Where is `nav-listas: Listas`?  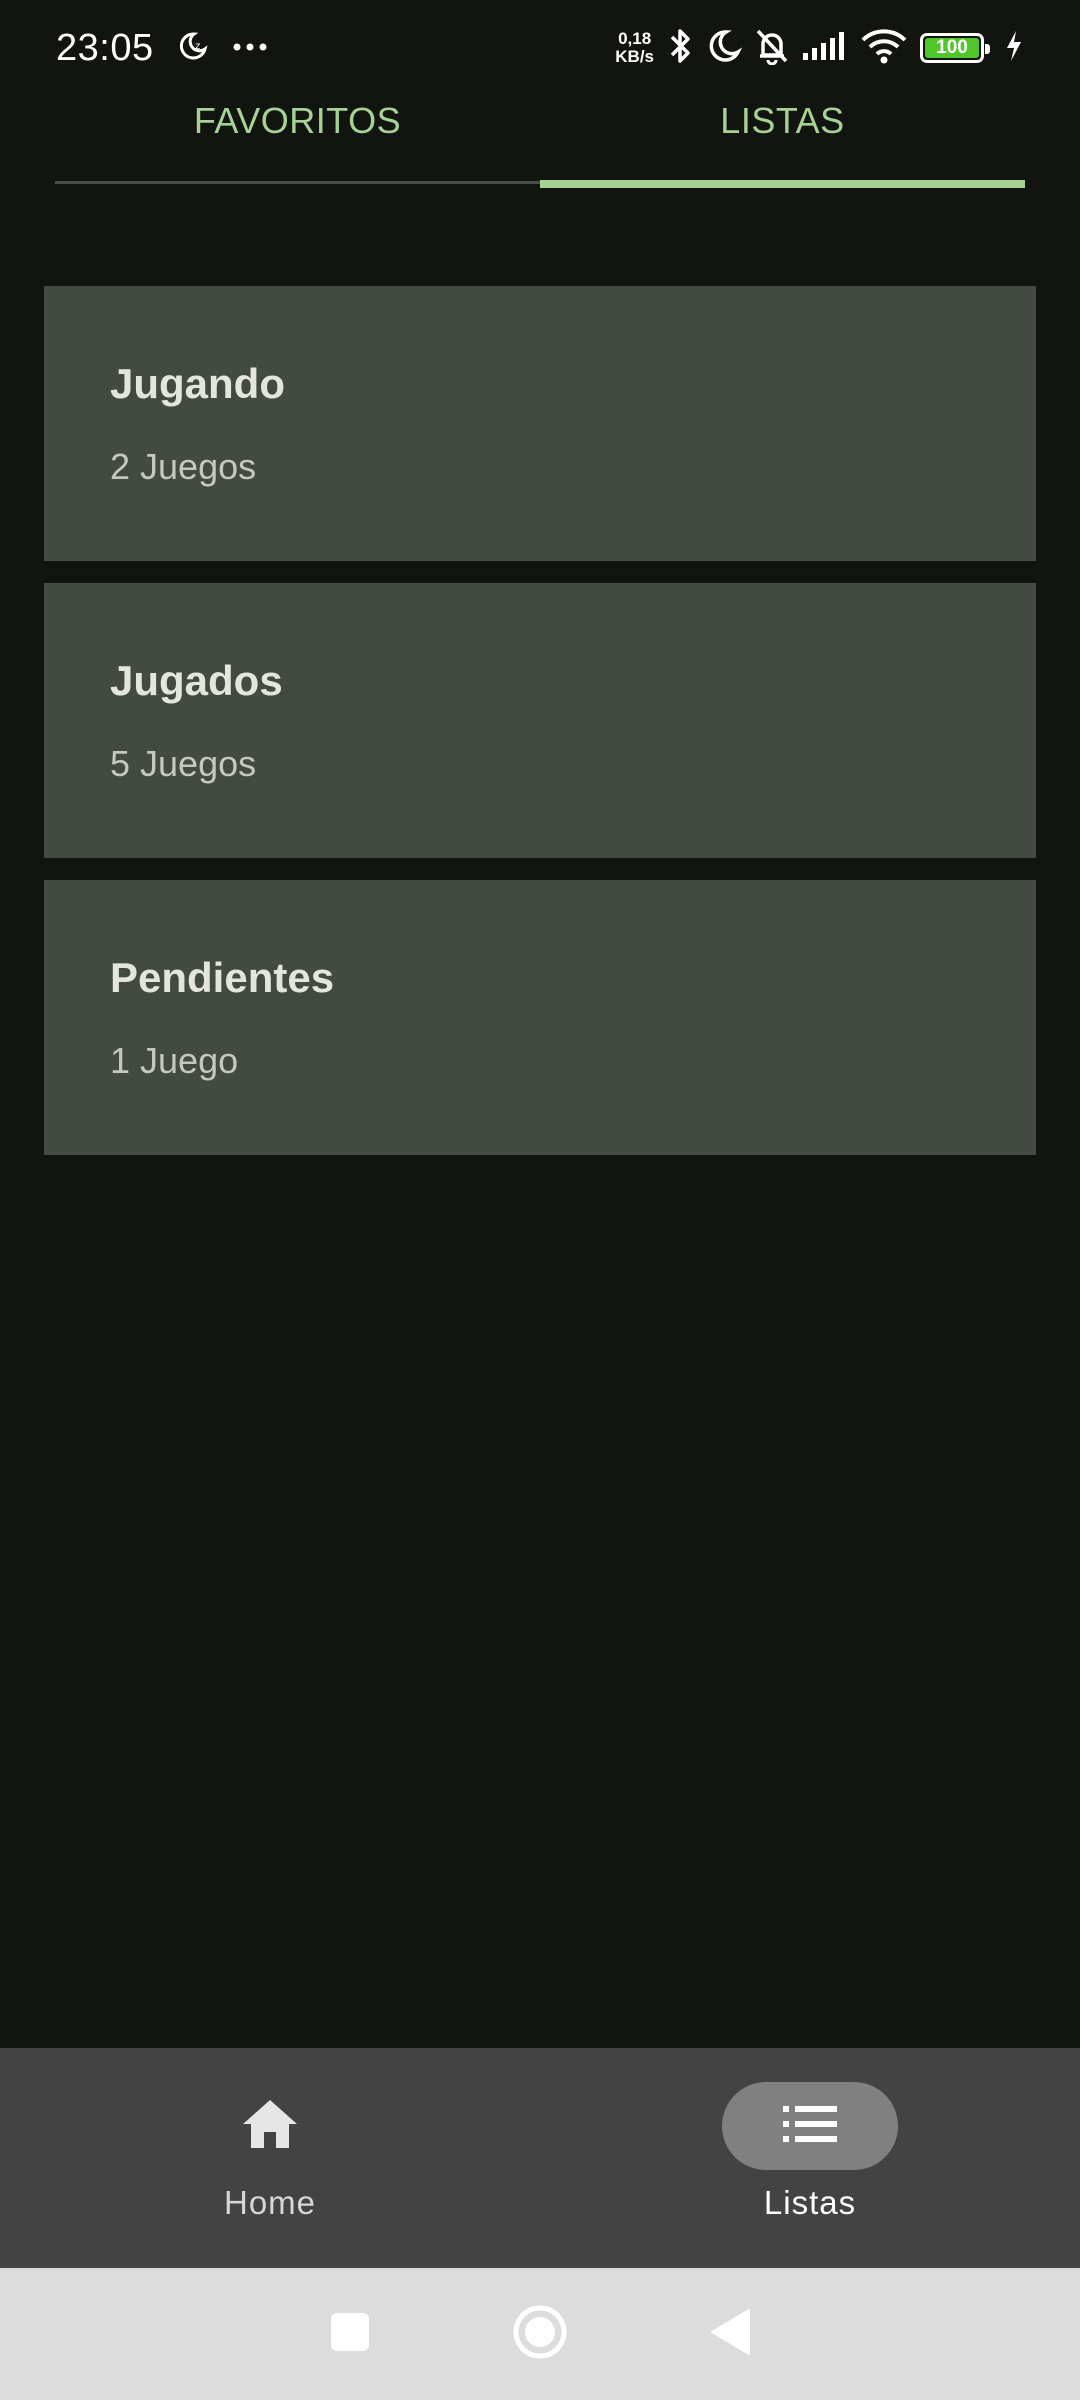 nav-listas: Listas is located at coordinates (810, 2158).